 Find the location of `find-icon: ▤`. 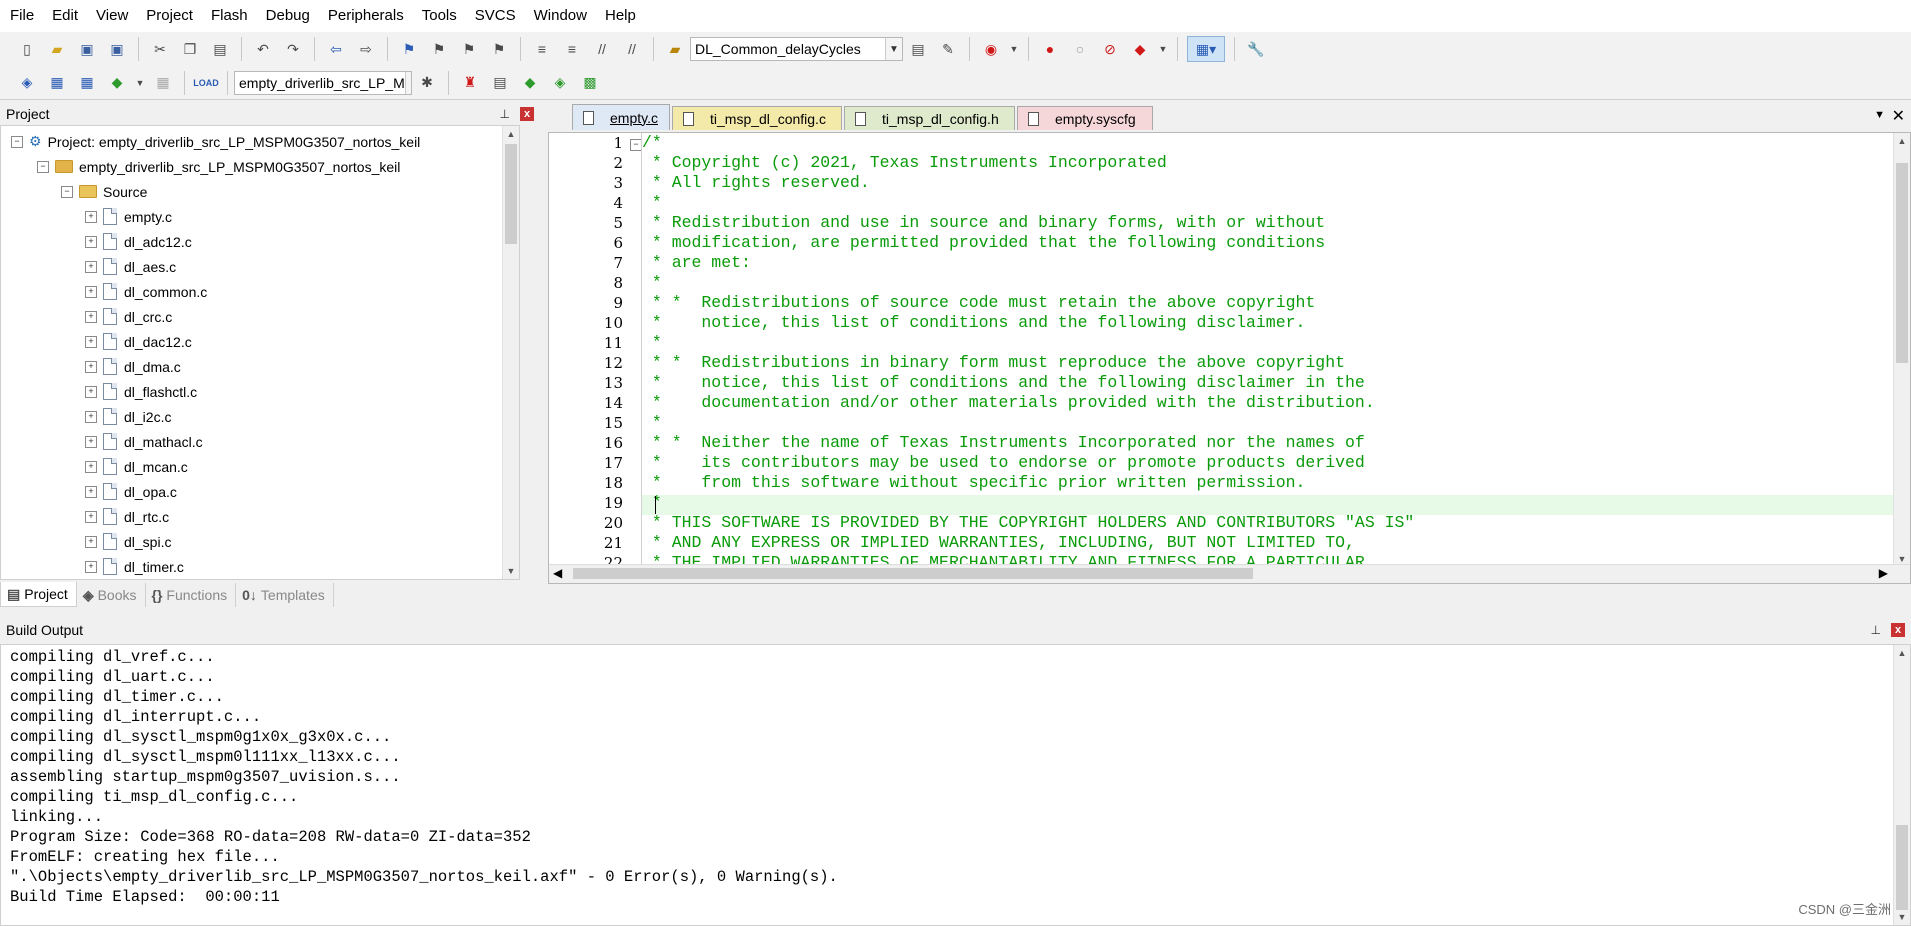

find-icon: ▤ is located at coordinates (918, 49).